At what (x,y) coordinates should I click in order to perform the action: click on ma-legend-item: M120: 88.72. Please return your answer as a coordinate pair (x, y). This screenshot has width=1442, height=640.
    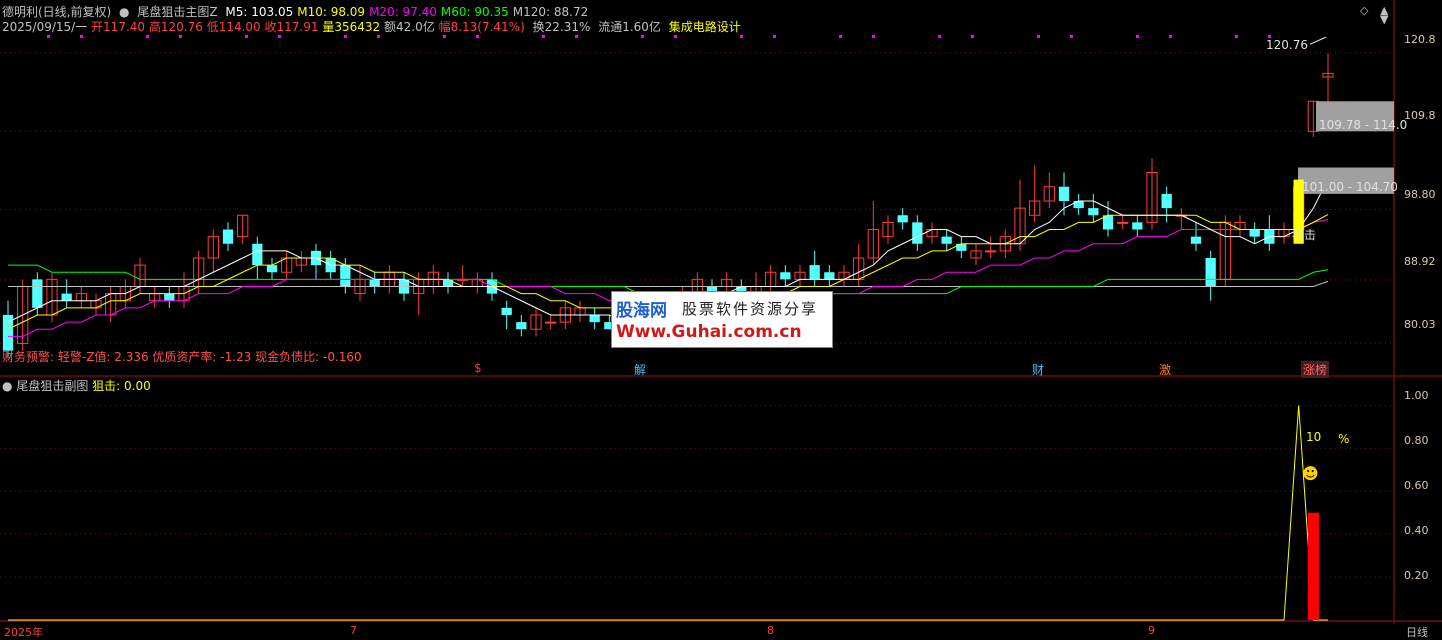
    Looking at the image, I should click on (550, 12).